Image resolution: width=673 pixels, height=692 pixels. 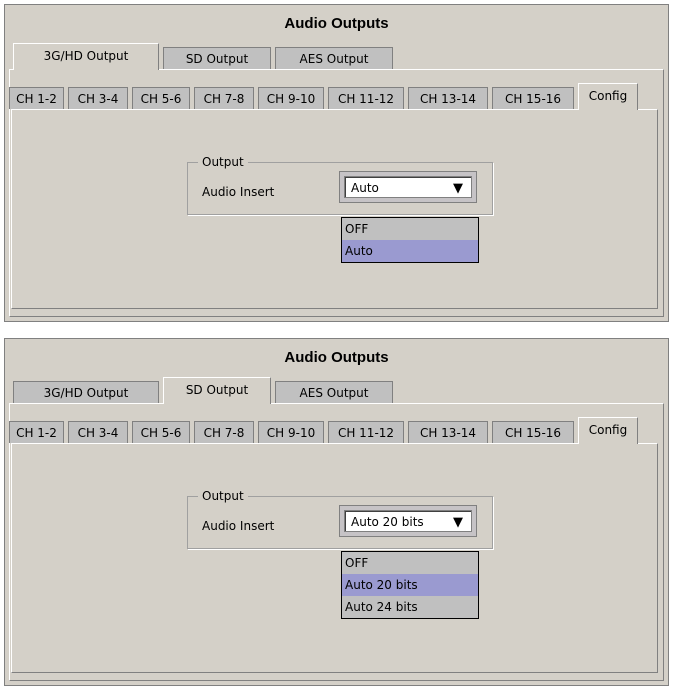 I want to click on audio-insert-dropdown: OFF Auto, so click(x=410, y=240).